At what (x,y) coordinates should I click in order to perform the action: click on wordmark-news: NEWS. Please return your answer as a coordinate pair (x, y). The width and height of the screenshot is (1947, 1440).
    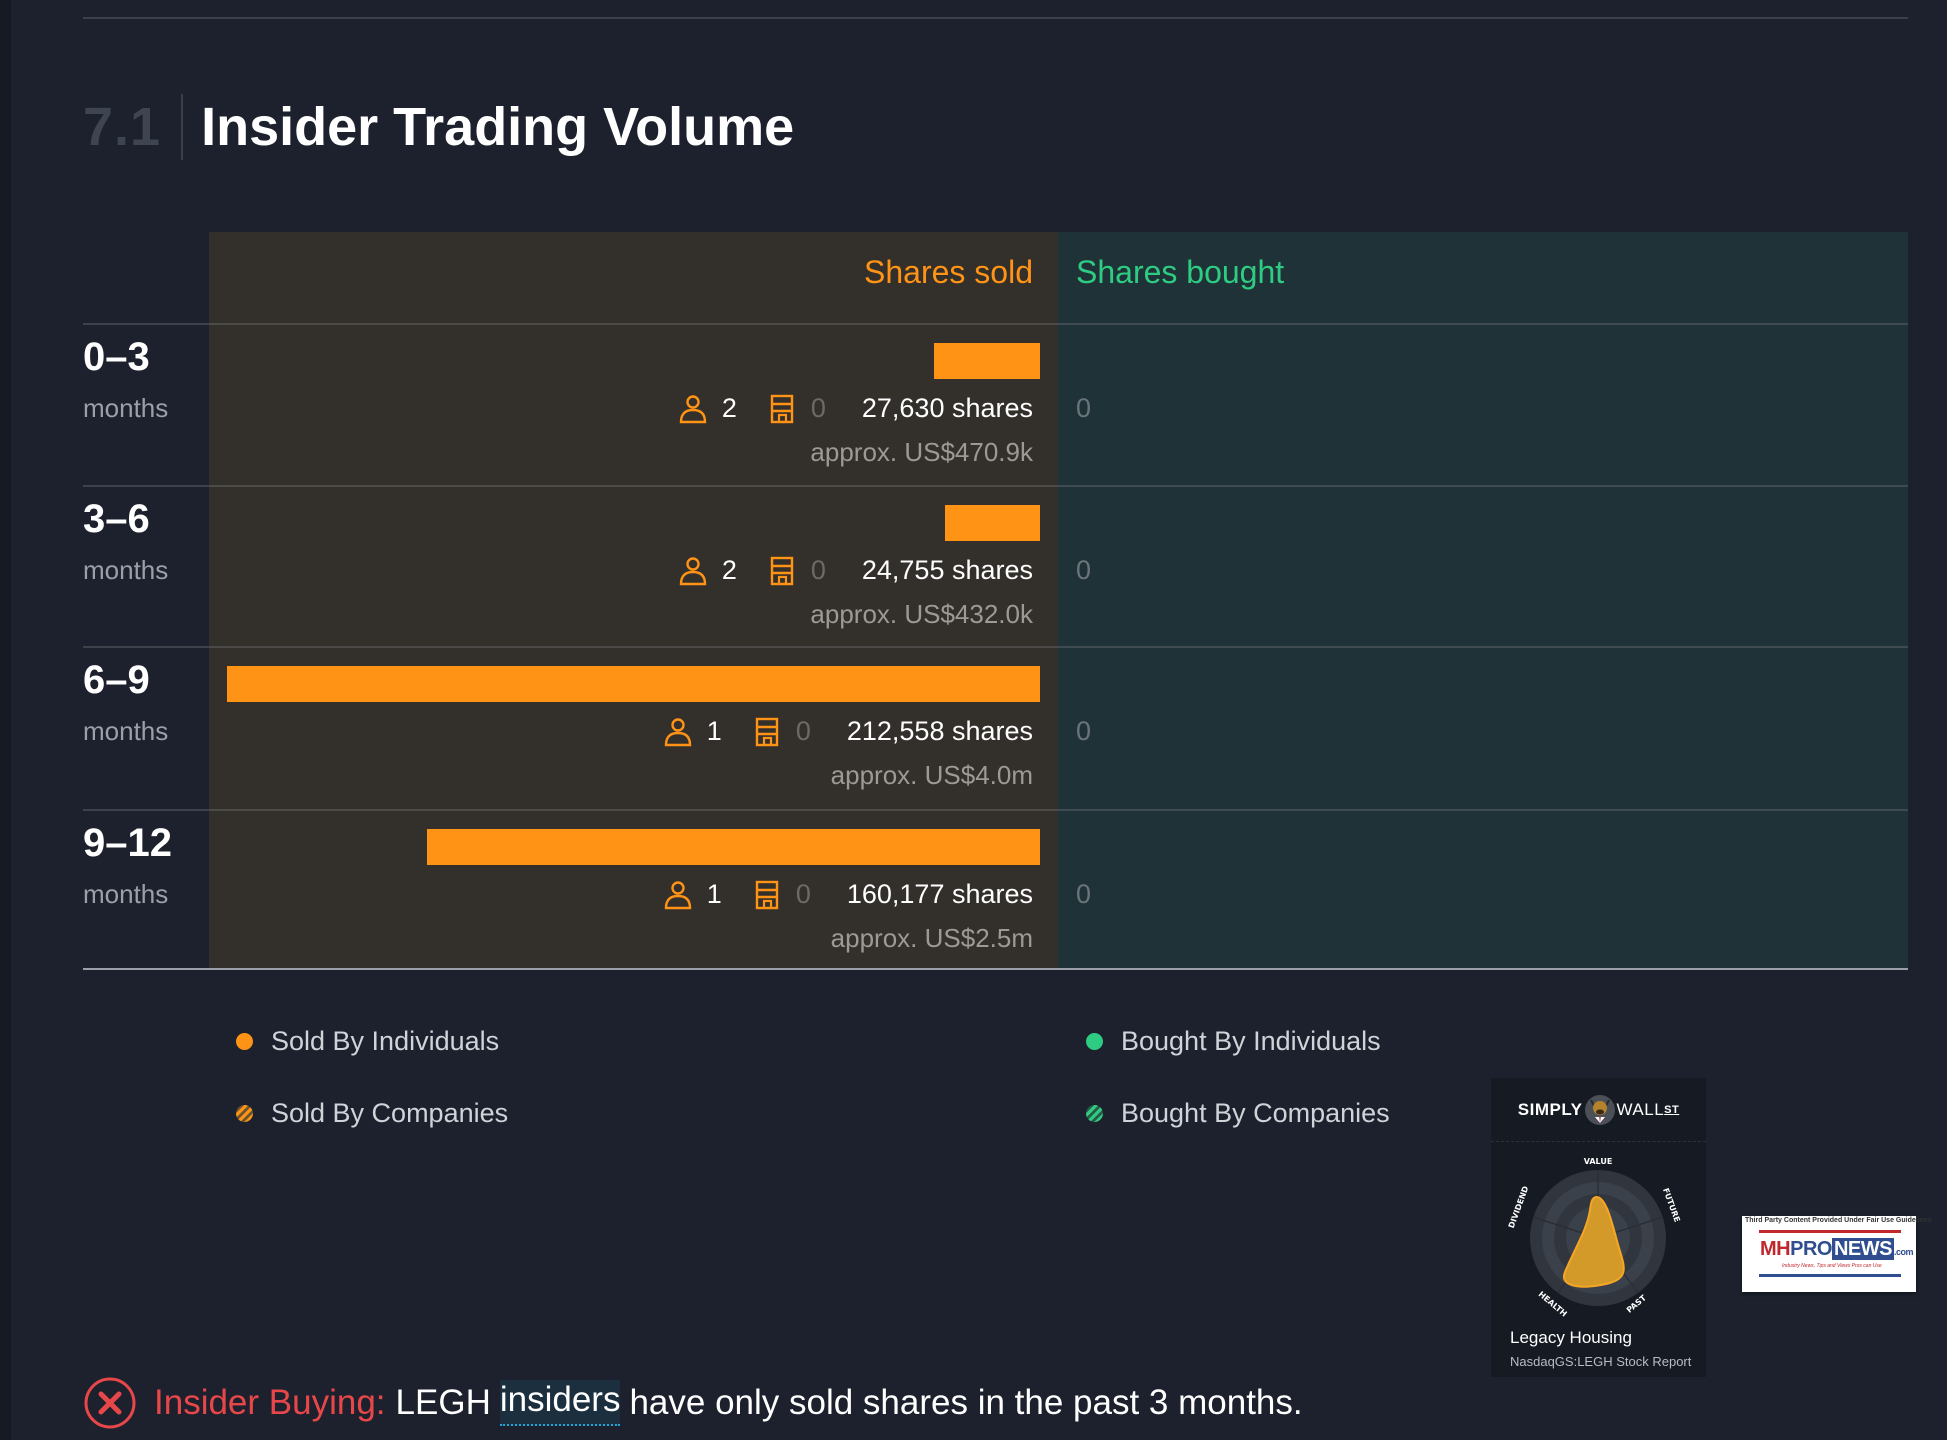
    Looking at the image, I should click on (1862, 1249).